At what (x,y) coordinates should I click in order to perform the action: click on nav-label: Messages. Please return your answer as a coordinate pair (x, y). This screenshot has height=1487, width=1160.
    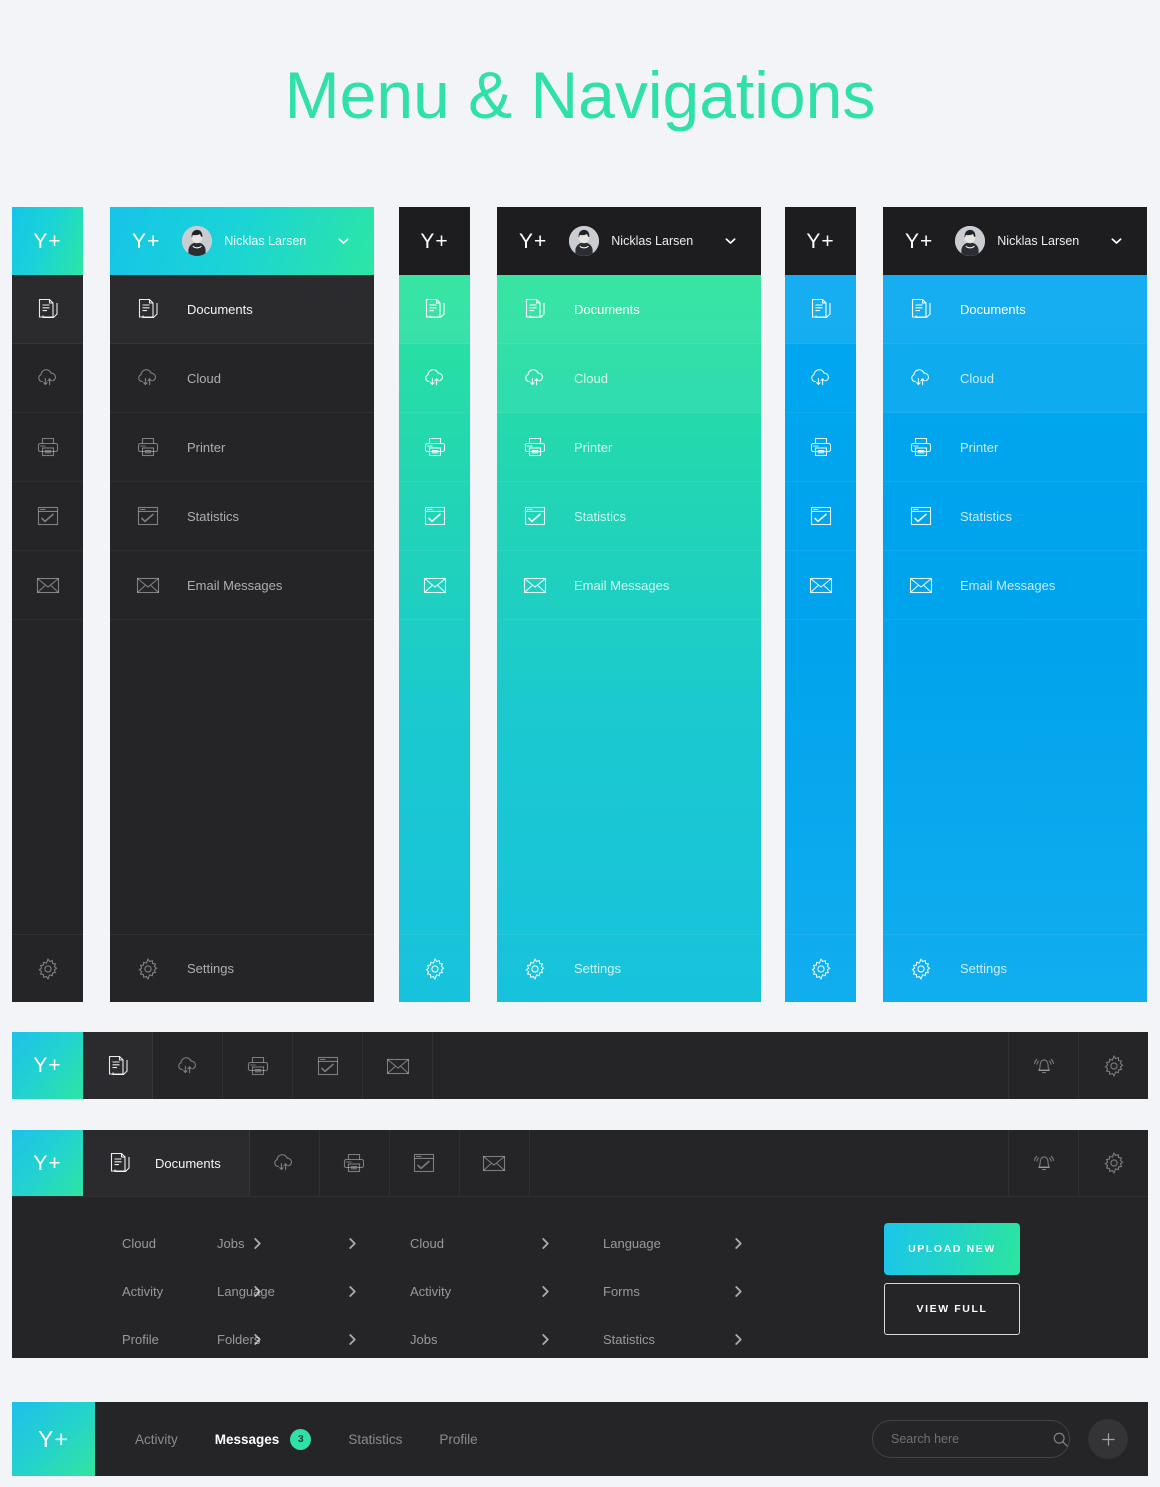
    Looking at the image, I should click on (247, 1439).